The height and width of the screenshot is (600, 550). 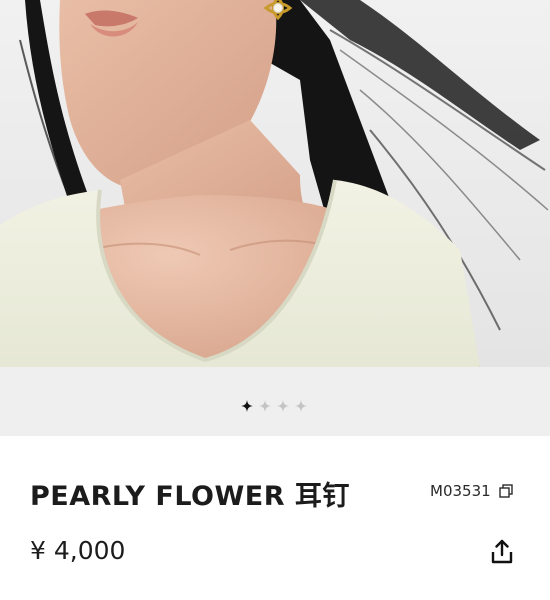 I want to click on share-icon, so click(x=502, y=551).